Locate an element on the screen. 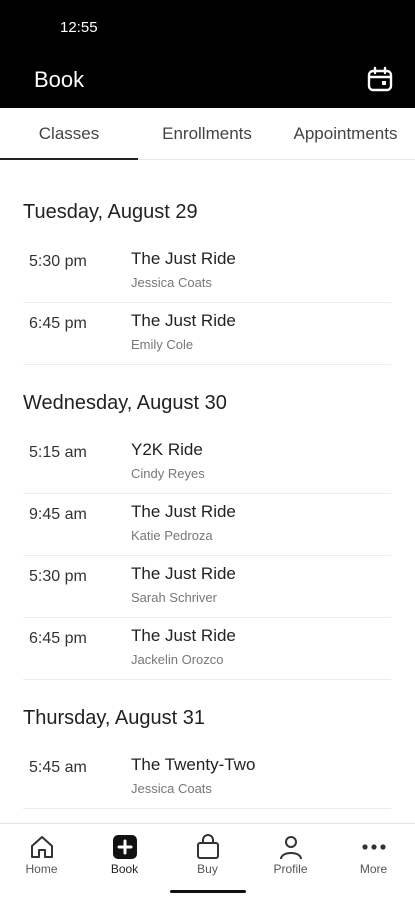 Image resolution: width=415 pixels, height=900 pixels. page-title: Book is located at coordinates (59, 79).